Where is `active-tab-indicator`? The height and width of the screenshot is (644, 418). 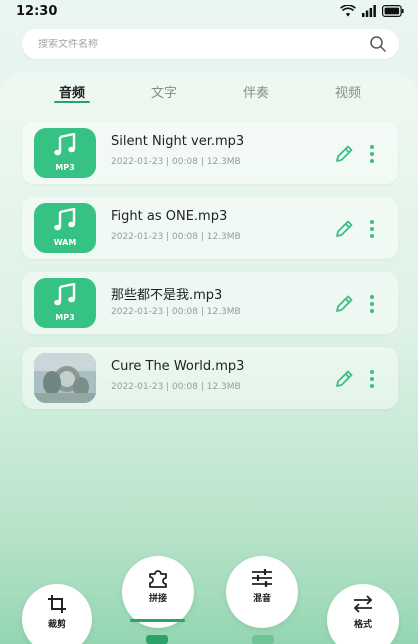
active-tab-indicator is located at coordinates (72, 102).